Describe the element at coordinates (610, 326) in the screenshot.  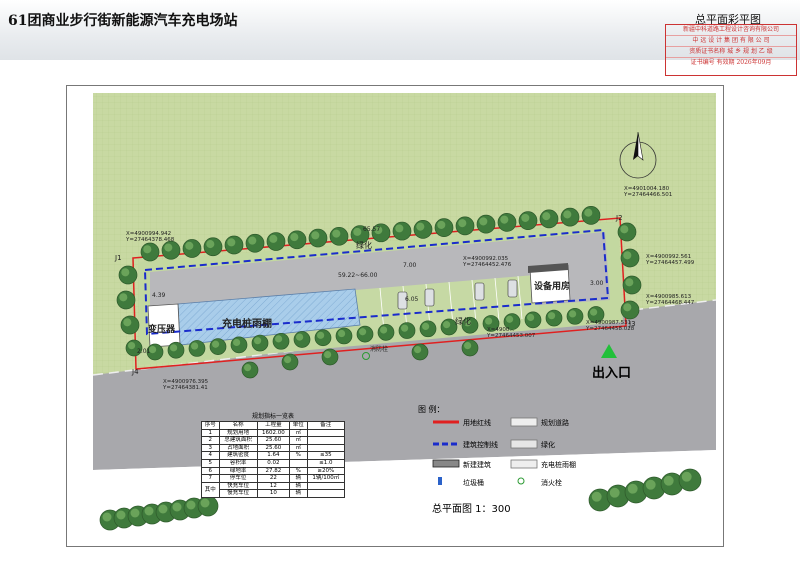
I see `coordinate-label: X=4900987.531 Y=27464458.028` at that location.